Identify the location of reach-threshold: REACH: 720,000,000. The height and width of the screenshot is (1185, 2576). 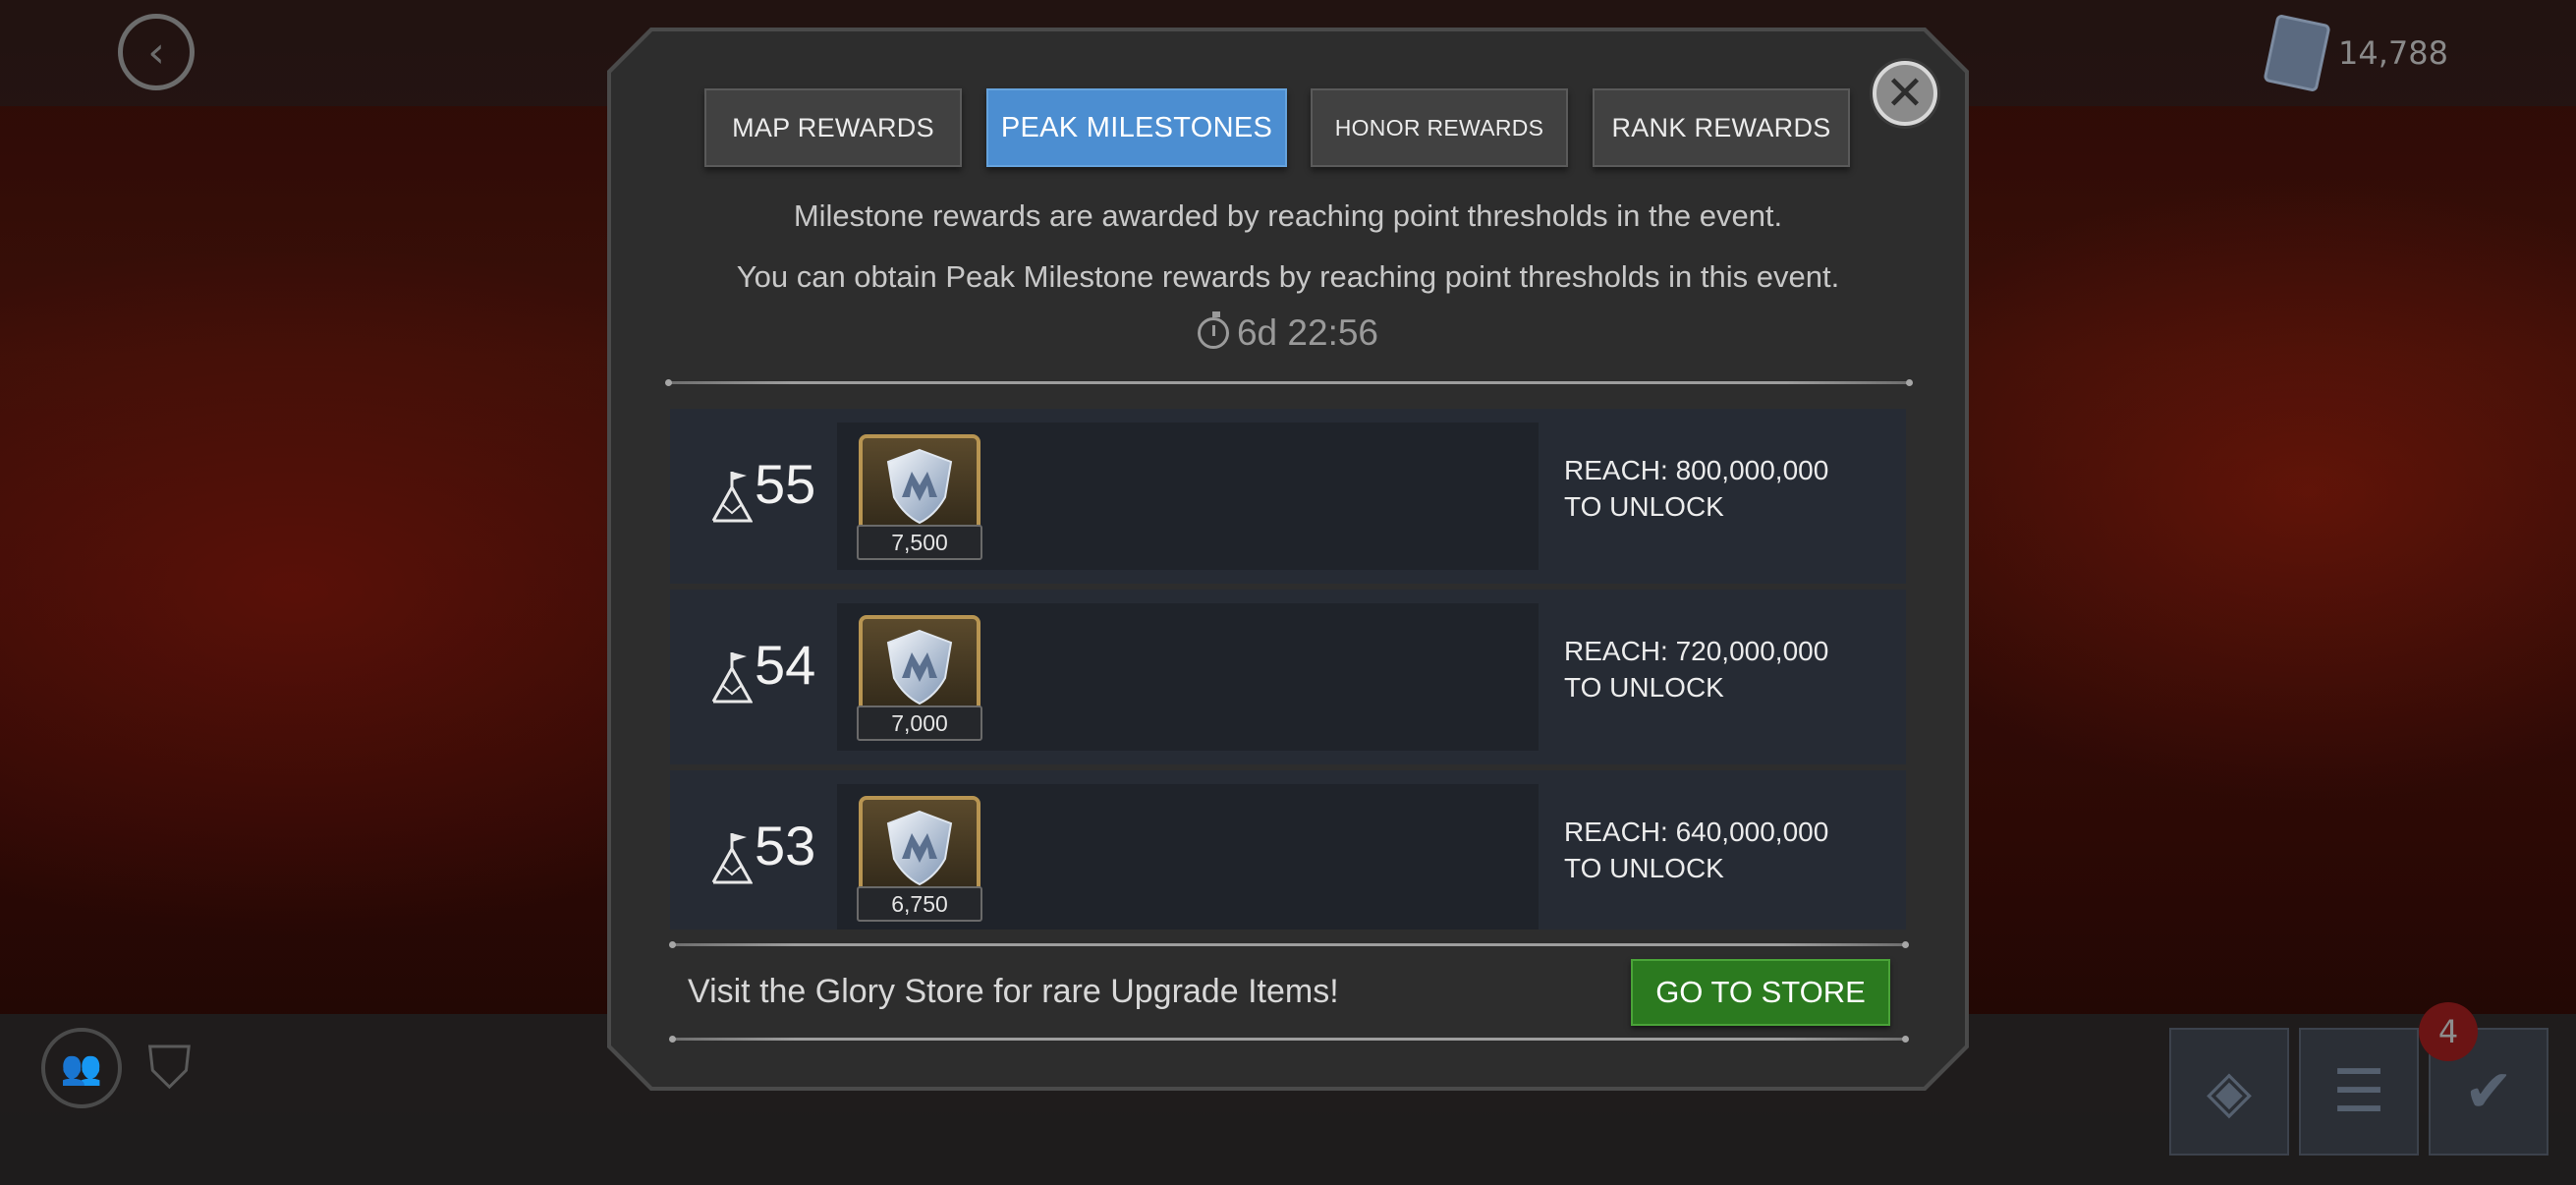
(1696, 651).